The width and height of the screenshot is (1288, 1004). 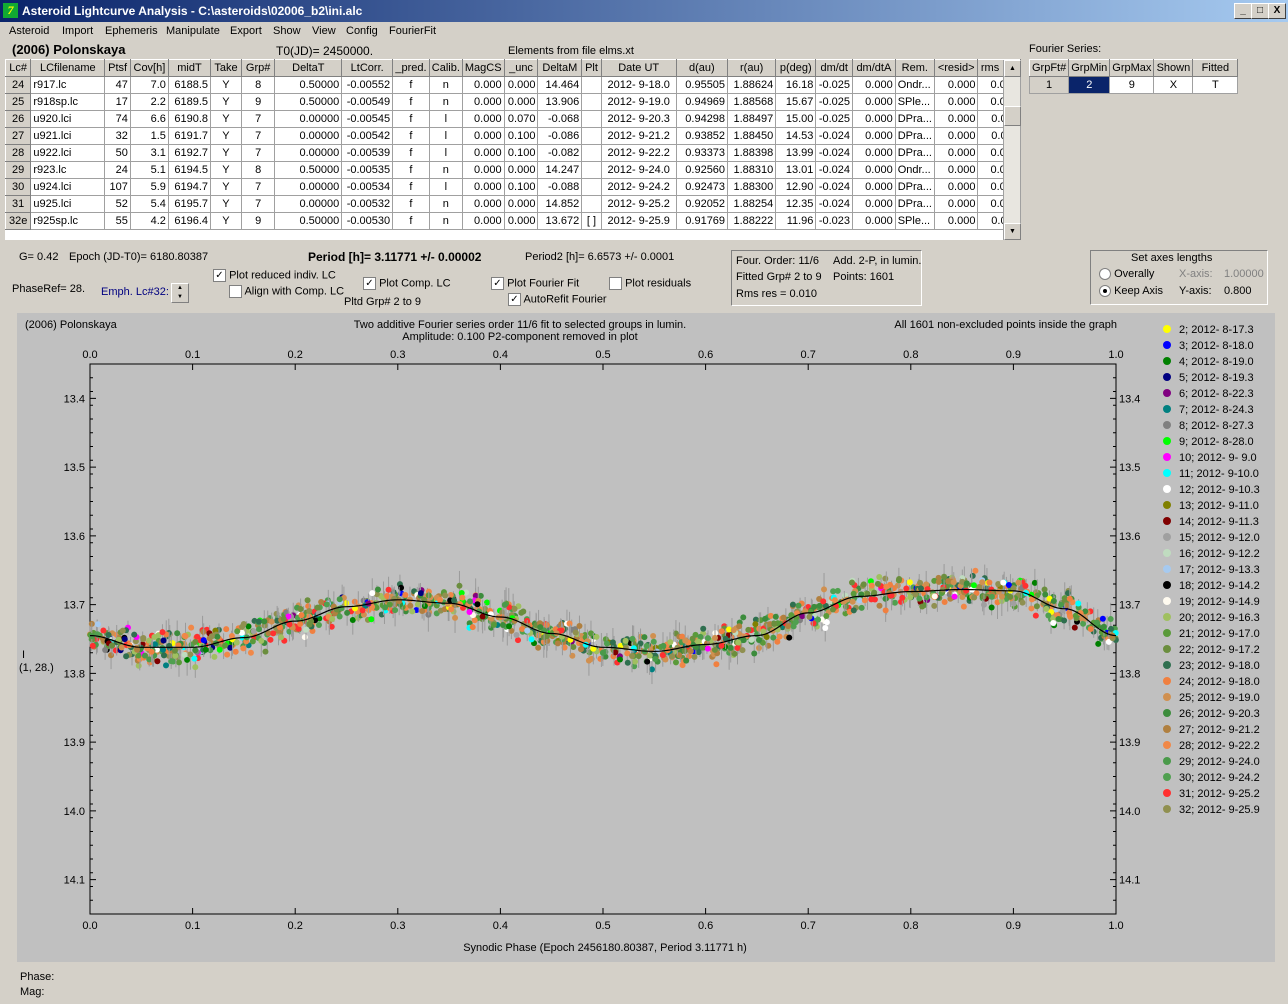 What do you see at coordinates (29, 31) in the screenshot?
I see `menu-asteroid: Asteroid` at bounding box center [29, 31].